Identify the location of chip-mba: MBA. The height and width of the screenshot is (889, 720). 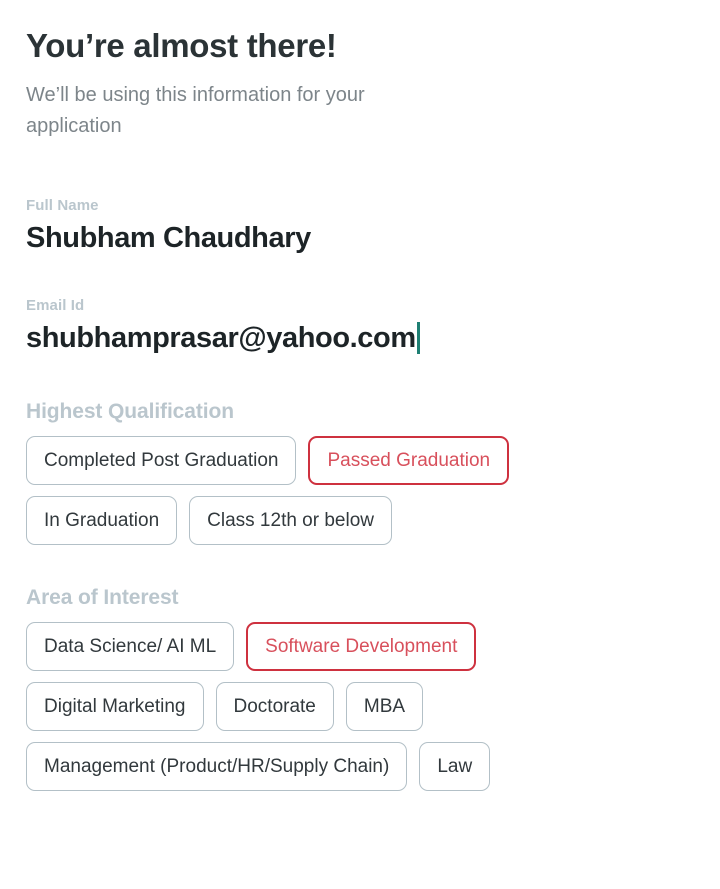
(384, 706).